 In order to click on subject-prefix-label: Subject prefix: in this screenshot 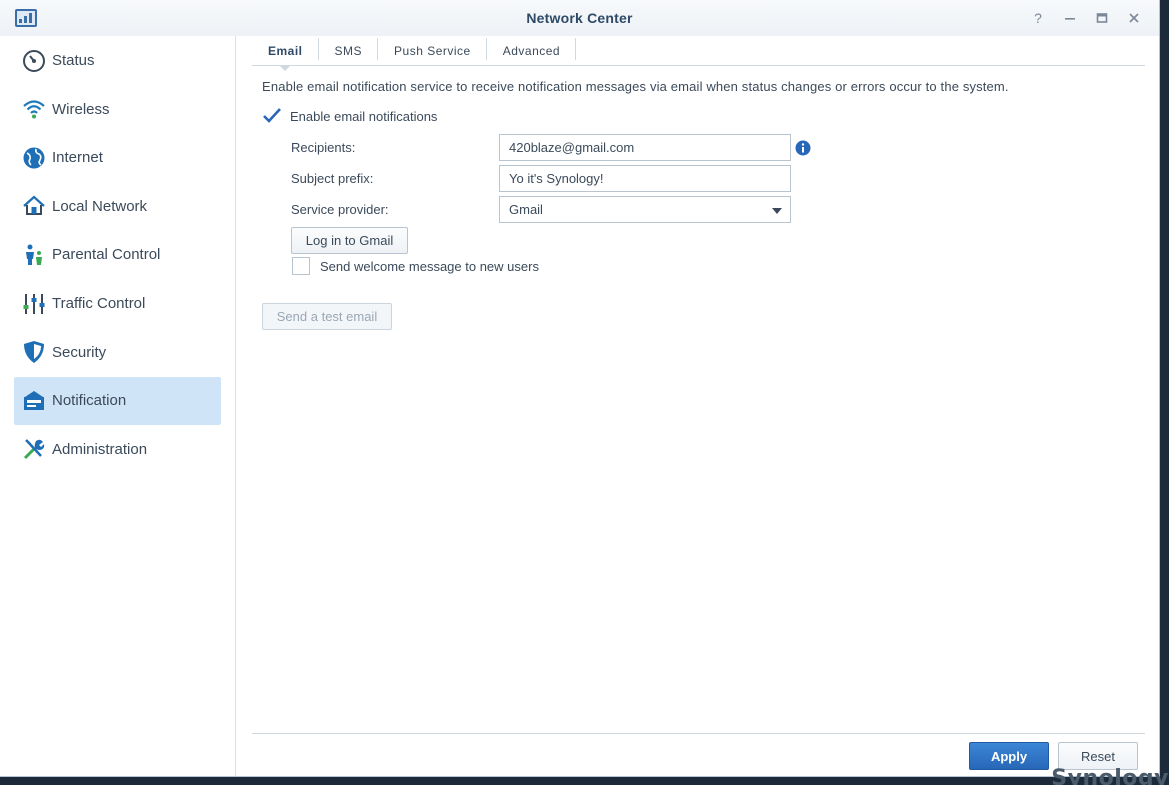, I will do `click(332, 178)`.